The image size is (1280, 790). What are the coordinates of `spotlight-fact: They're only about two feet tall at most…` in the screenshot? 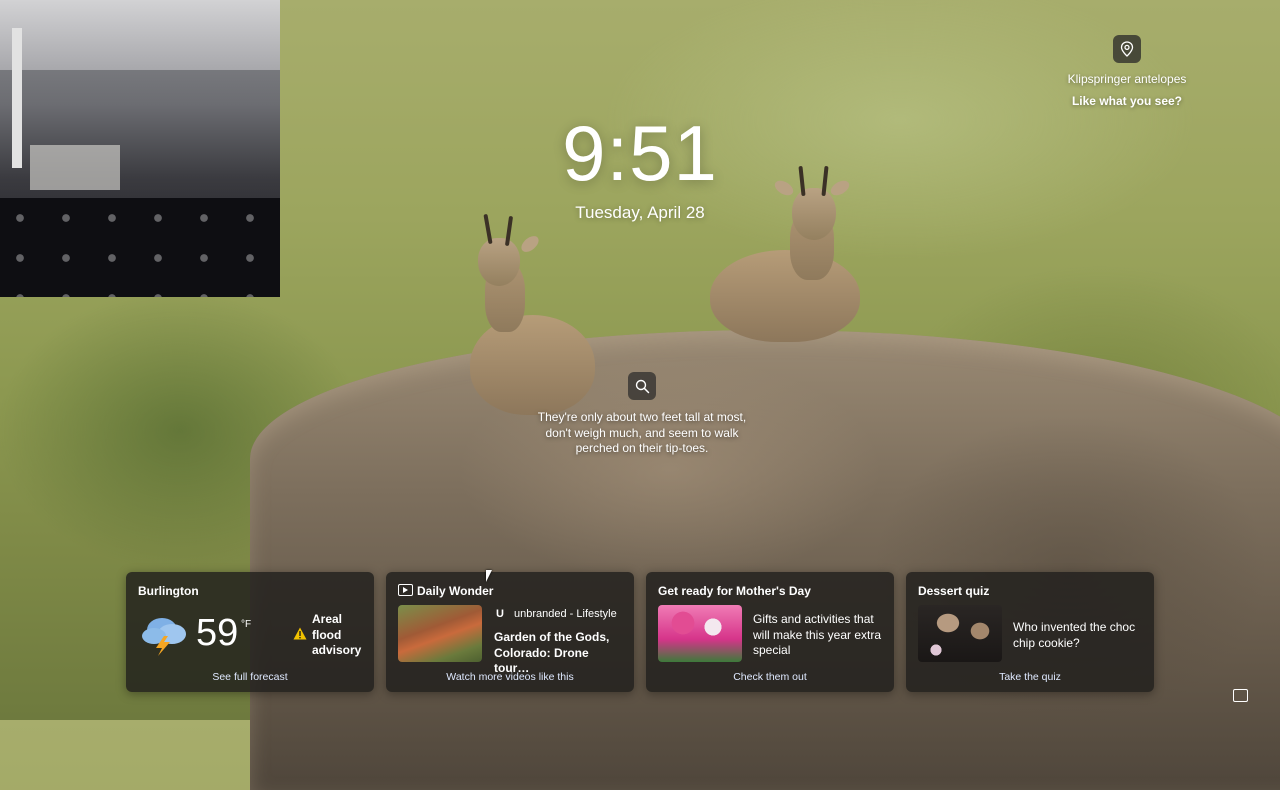 It's located at (642, 432).